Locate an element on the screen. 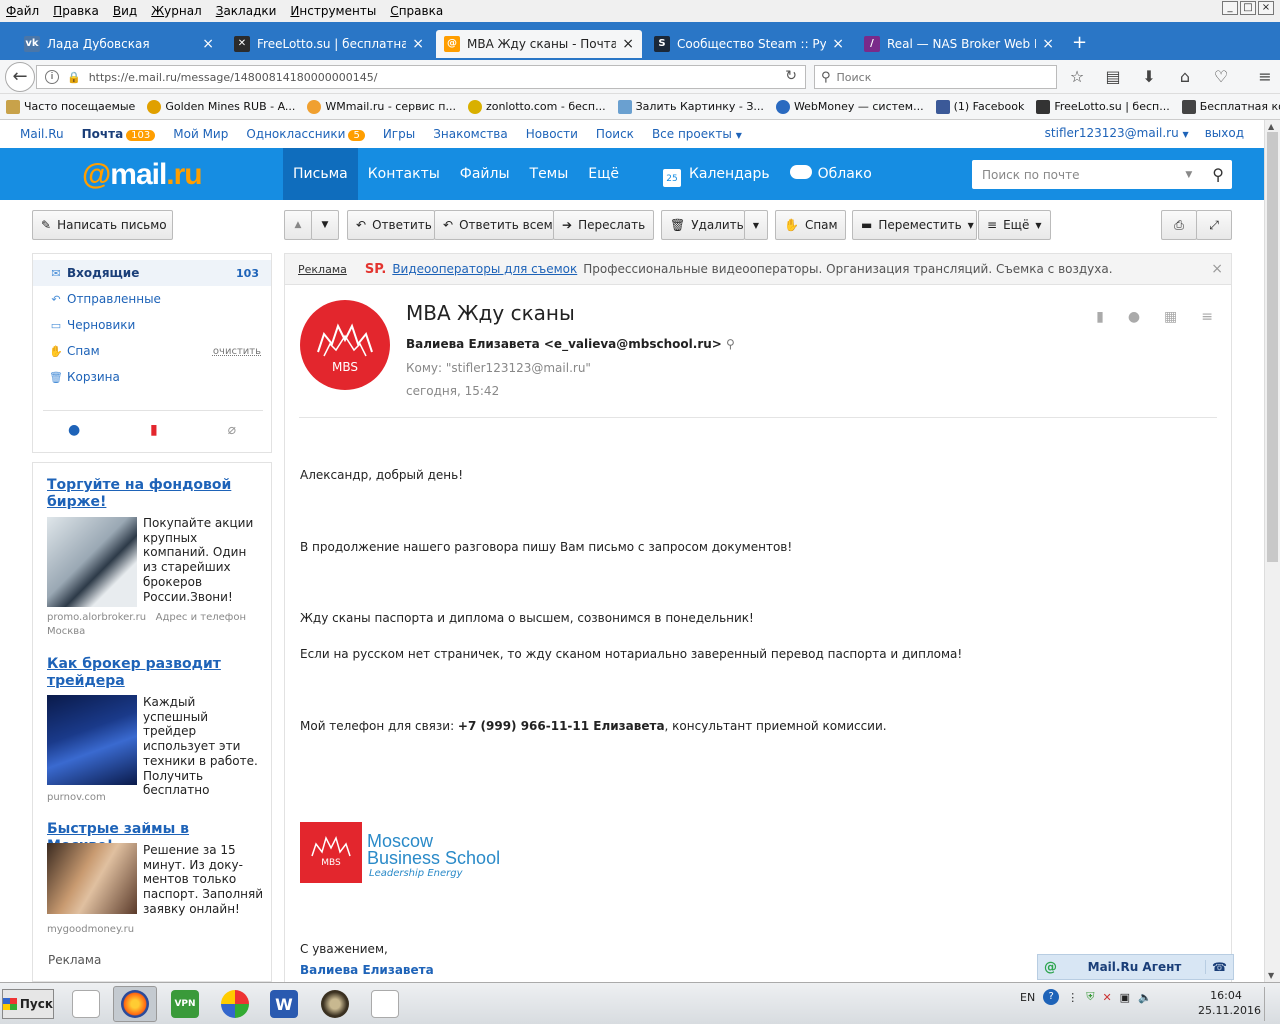  tab-mt4: / Real — NAS Broker Web MT4 × is located at coordinates (959, 44).